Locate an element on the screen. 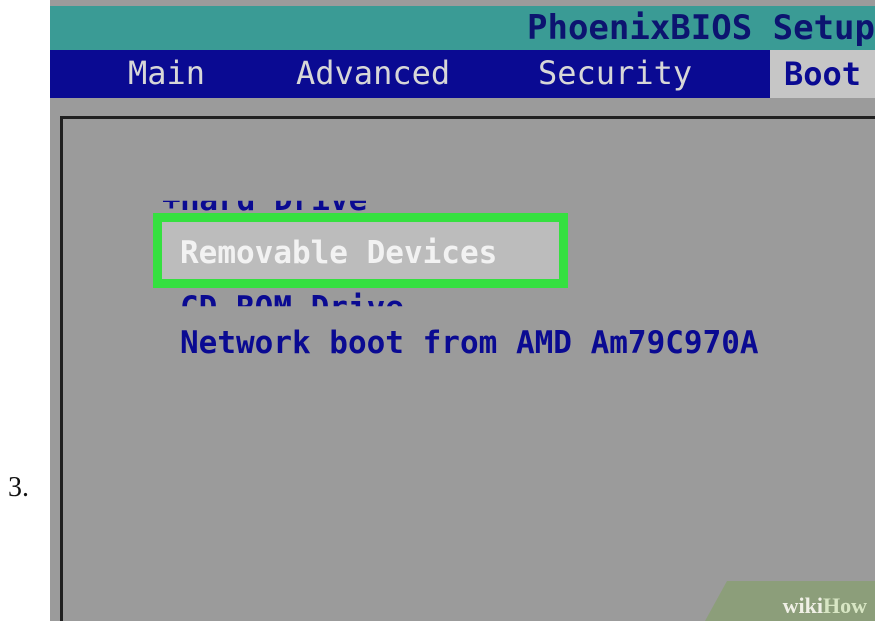  menu-tab-boot: Boot is located at coordinates (822, 74).